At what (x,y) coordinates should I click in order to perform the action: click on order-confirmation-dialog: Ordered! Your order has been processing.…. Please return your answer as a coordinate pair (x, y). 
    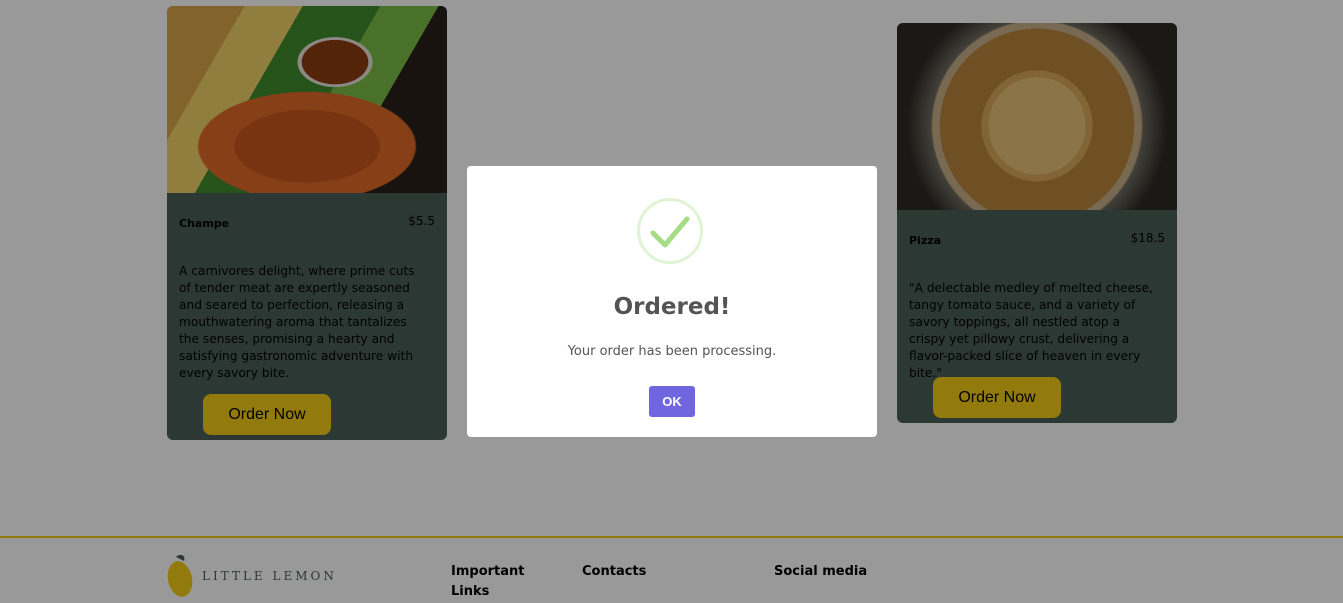
    Looking at the image, I should click on (672, 301).